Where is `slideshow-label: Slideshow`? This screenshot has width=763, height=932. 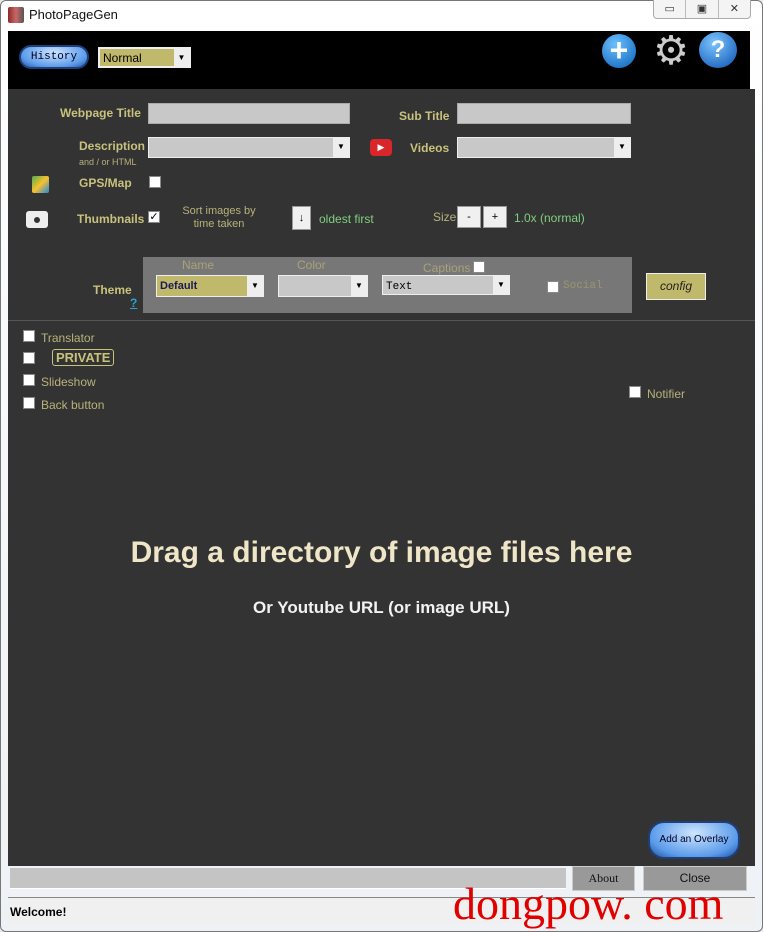
slideshow-label: Slideshow is located at coordinates (68, 382).